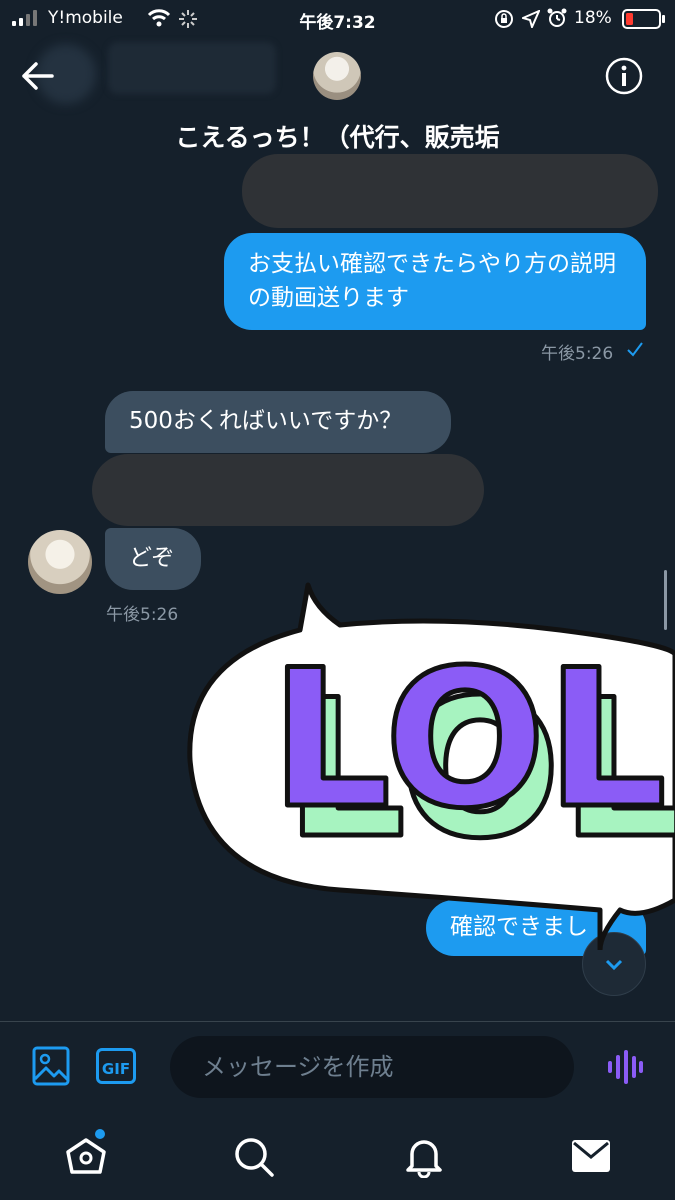 The height and width of the screenshot is (1200, 675). What do you see at coordinates (254, 1157) in the screenshot?
I see `search-icon` at bounding box center [254, 1157].